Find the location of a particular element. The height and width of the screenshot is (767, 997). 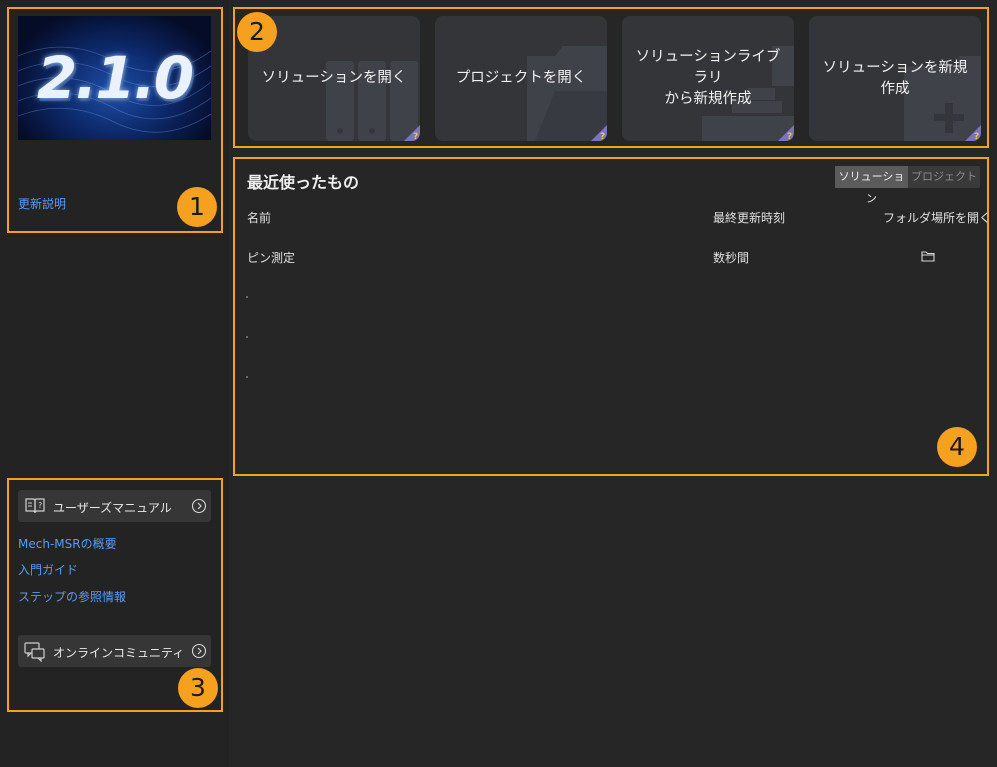

annotation-badge-3: 3 is located at coordinates (198, 688).